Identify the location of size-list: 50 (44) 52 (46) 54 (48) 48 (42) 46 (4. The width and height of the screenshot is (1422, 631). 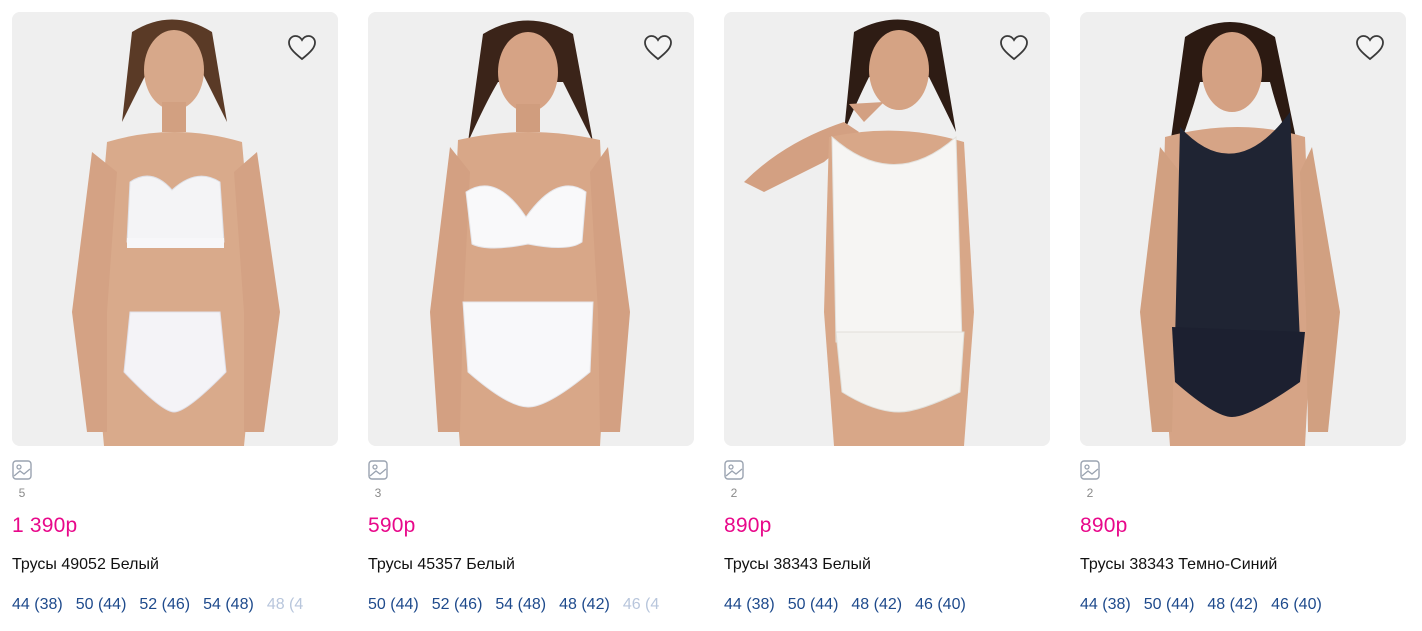
(531, 605).